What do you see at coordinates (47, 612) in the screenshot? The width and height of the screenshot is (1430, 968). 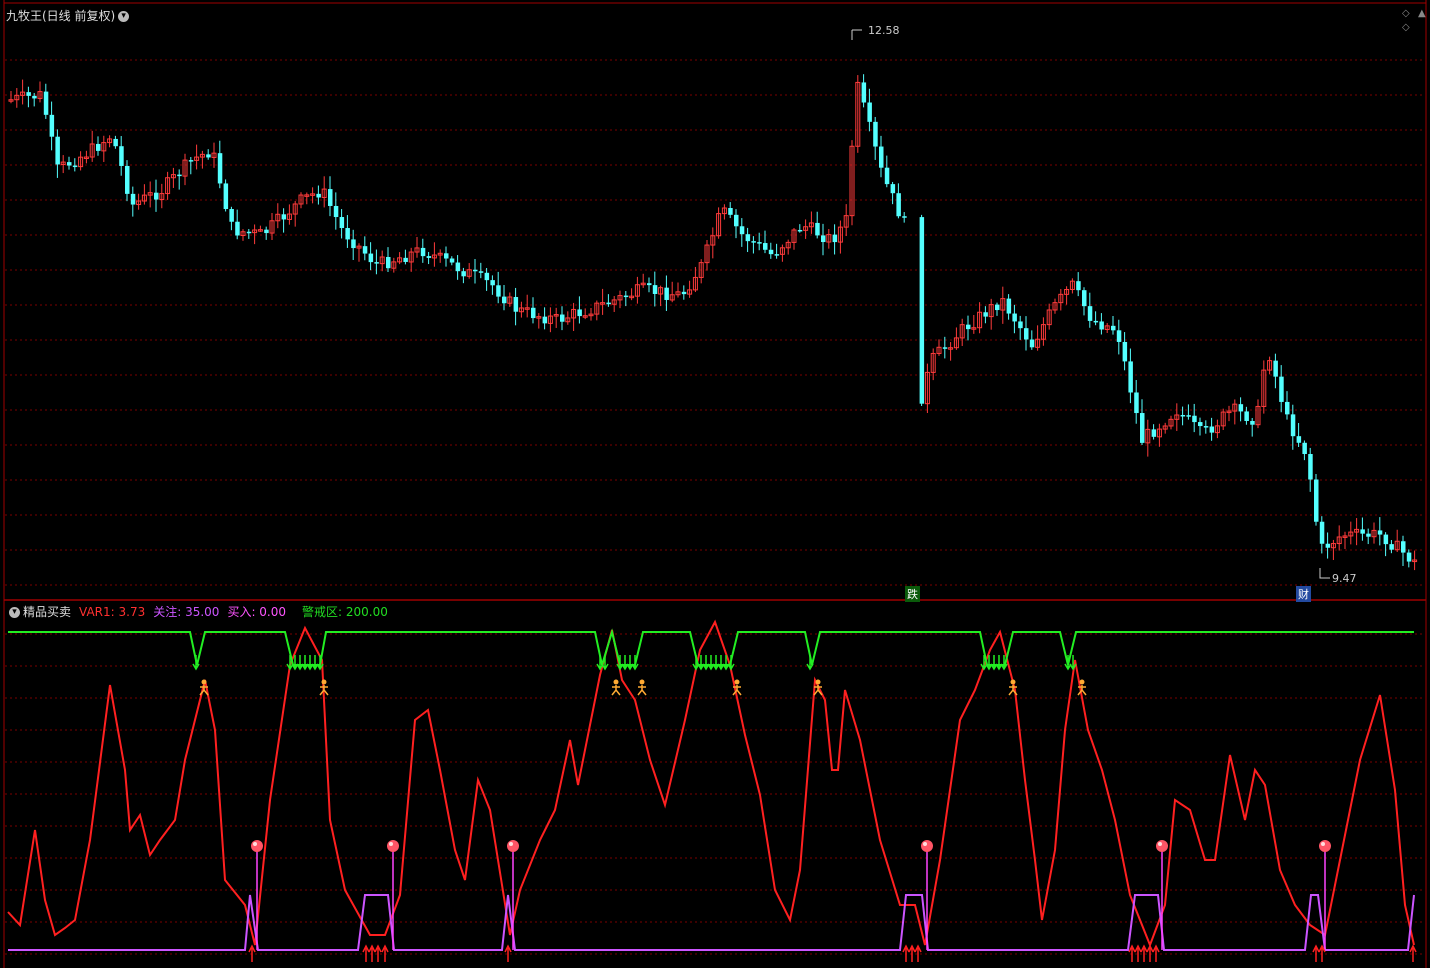 I see `indicator-name: 精品买卖` at bounding box center [47, 612].